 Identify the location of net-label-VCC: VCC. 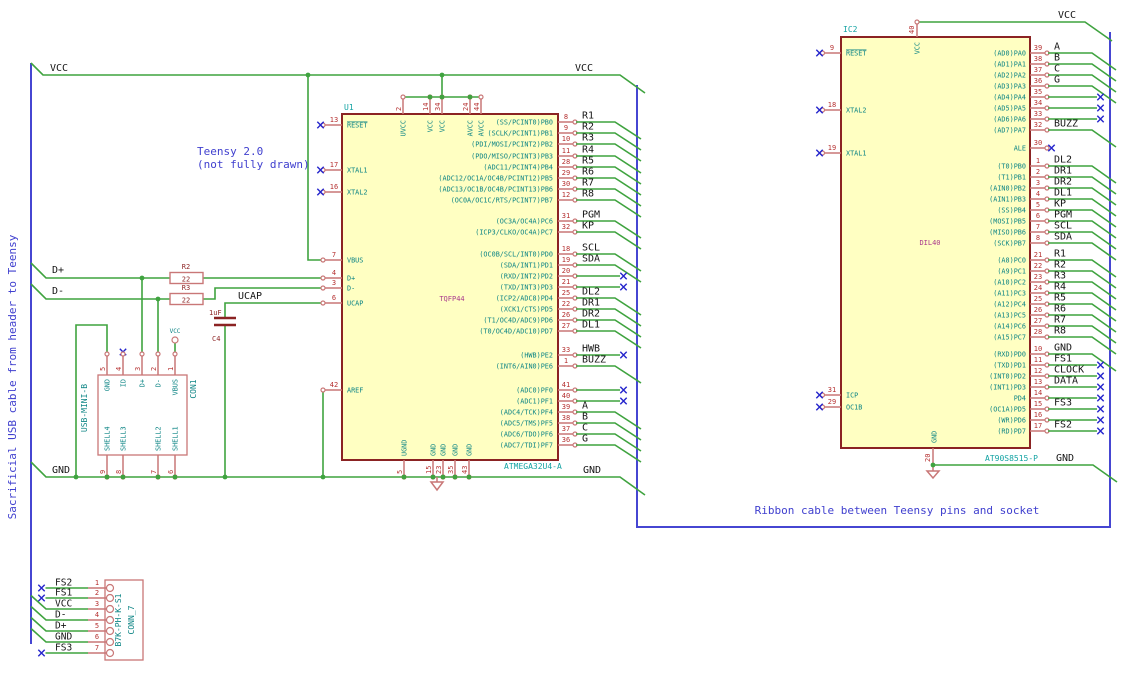
(63, 604).